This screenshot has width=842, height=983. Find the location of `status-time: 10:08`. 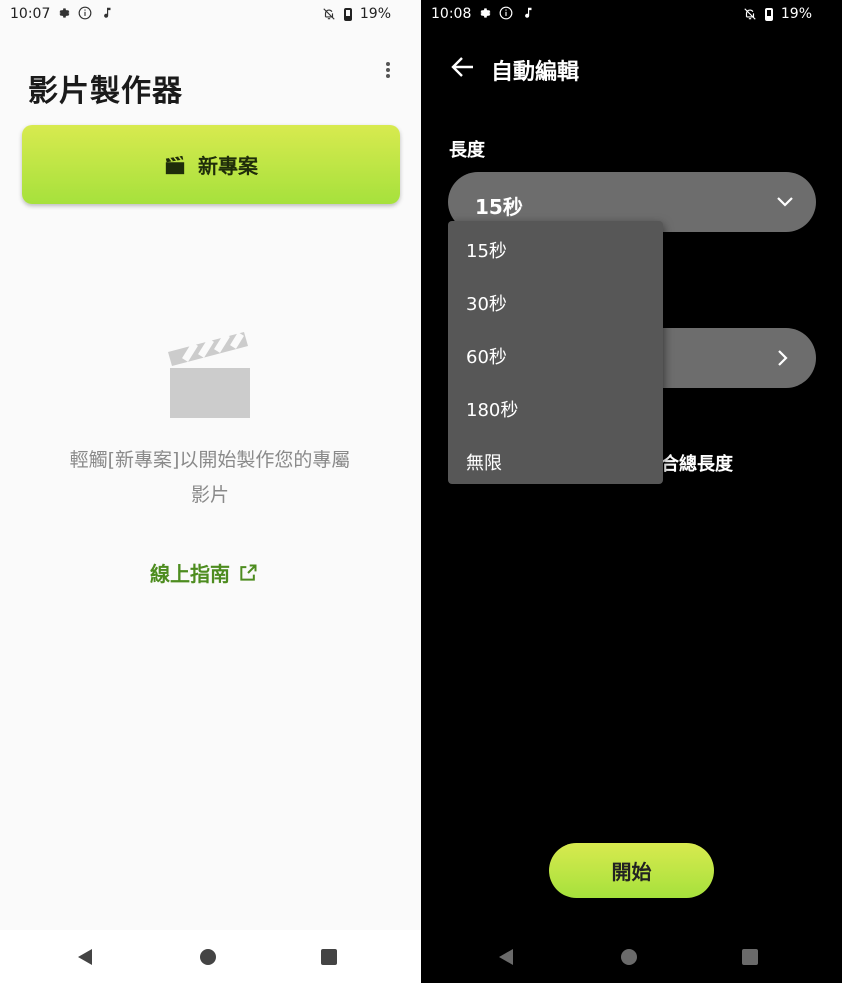

status-time: 10:08 is located at coordinates (451, 14).